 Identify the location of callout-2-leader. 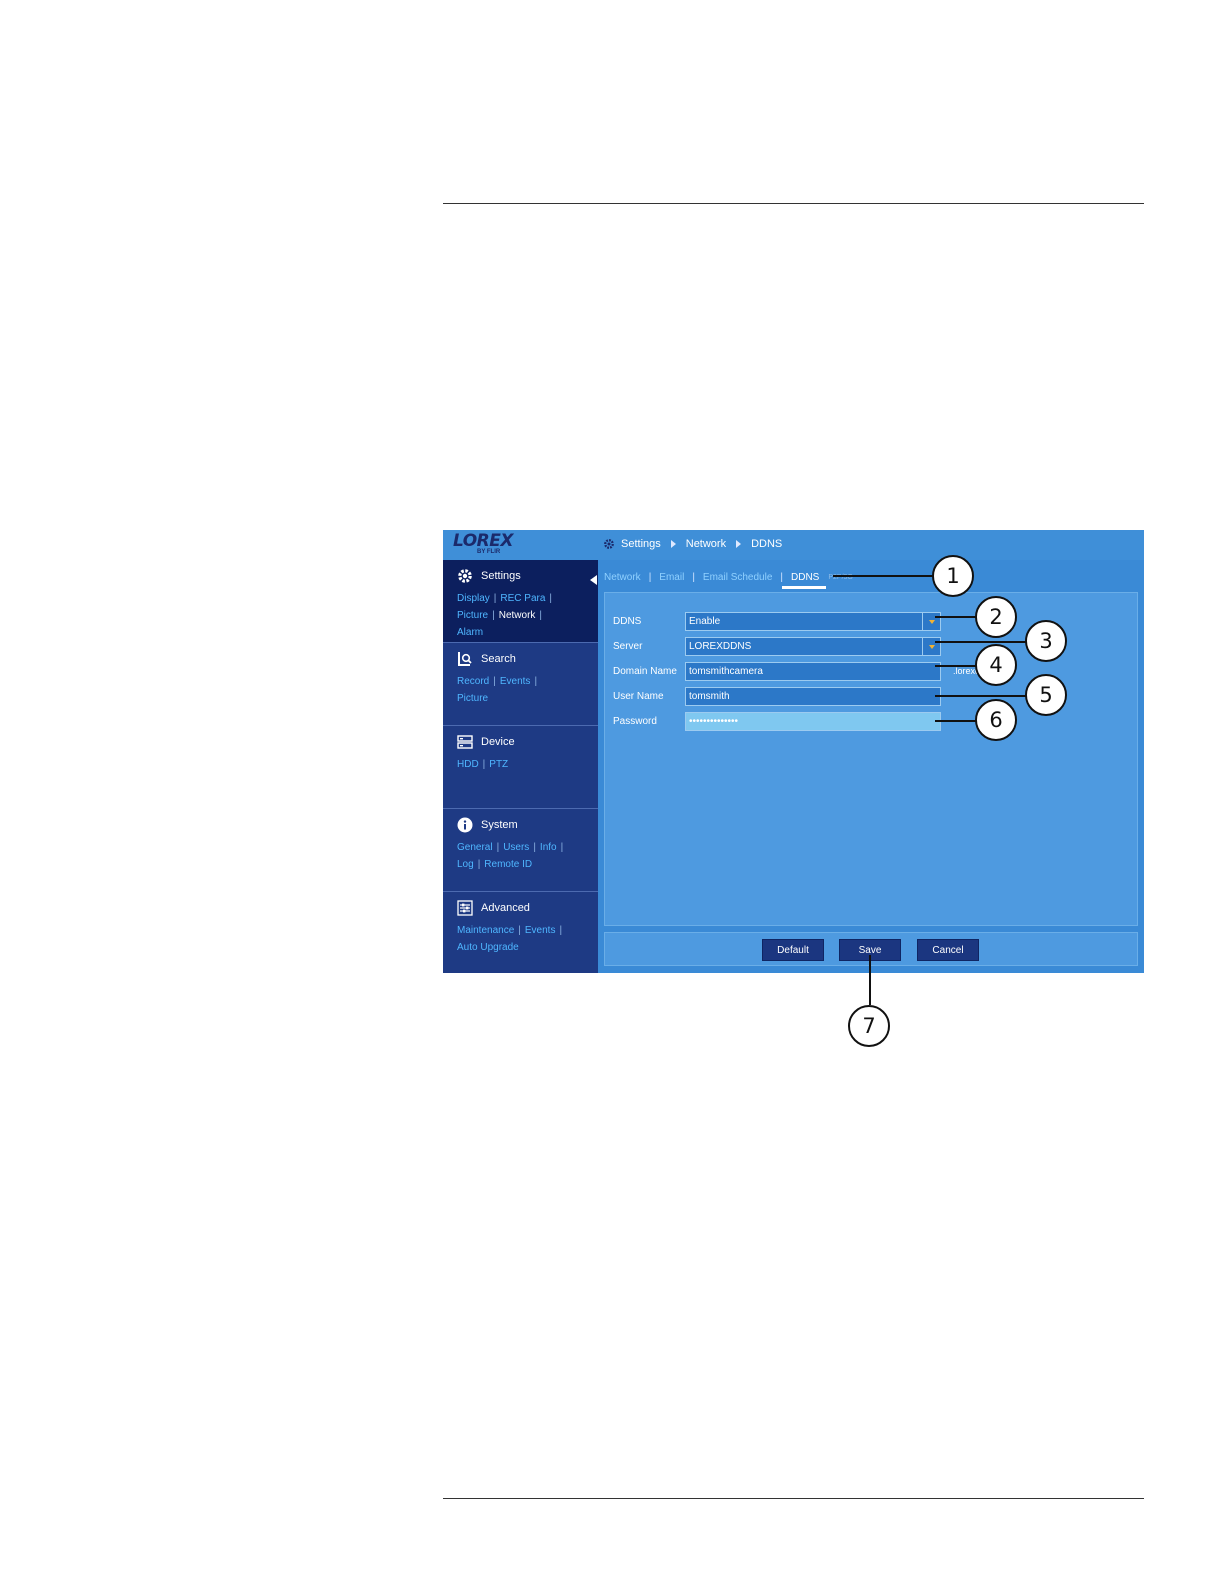
(956, 617).